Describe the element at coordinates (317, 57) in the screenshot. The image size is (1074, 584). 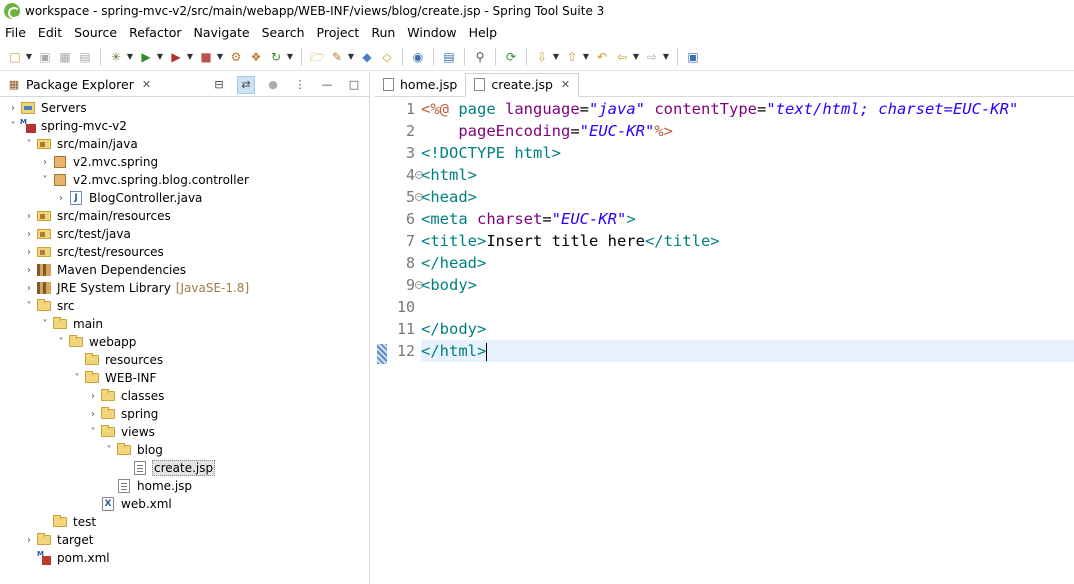
I see `open-folder-icon: 🗁` at that location.